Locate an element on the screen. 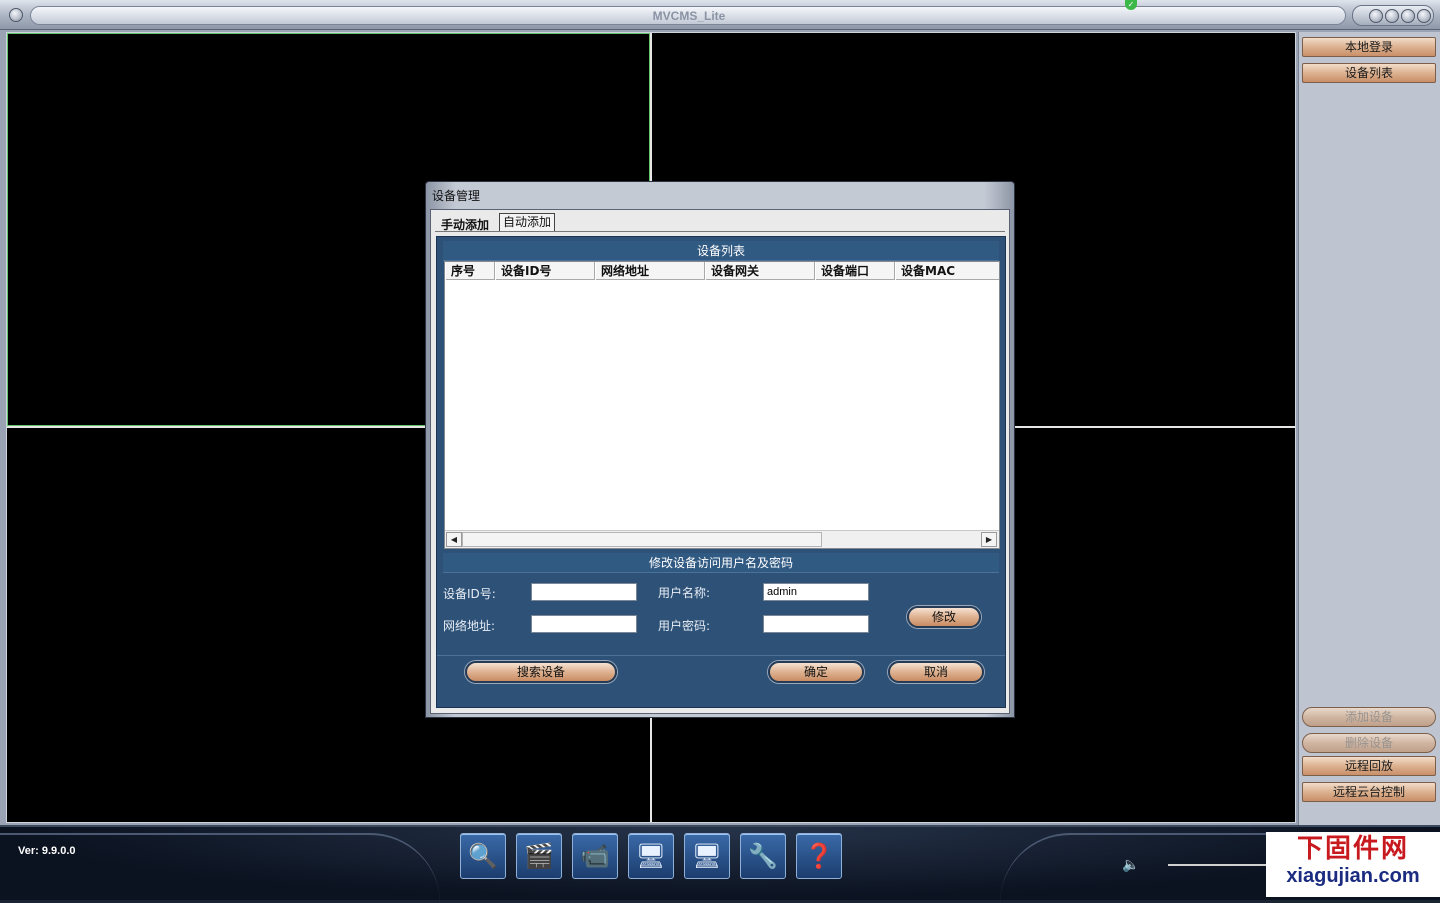 The image size is (1440, 903). watermark-en: xiagujian.com is located at coordinates (1353, 876).